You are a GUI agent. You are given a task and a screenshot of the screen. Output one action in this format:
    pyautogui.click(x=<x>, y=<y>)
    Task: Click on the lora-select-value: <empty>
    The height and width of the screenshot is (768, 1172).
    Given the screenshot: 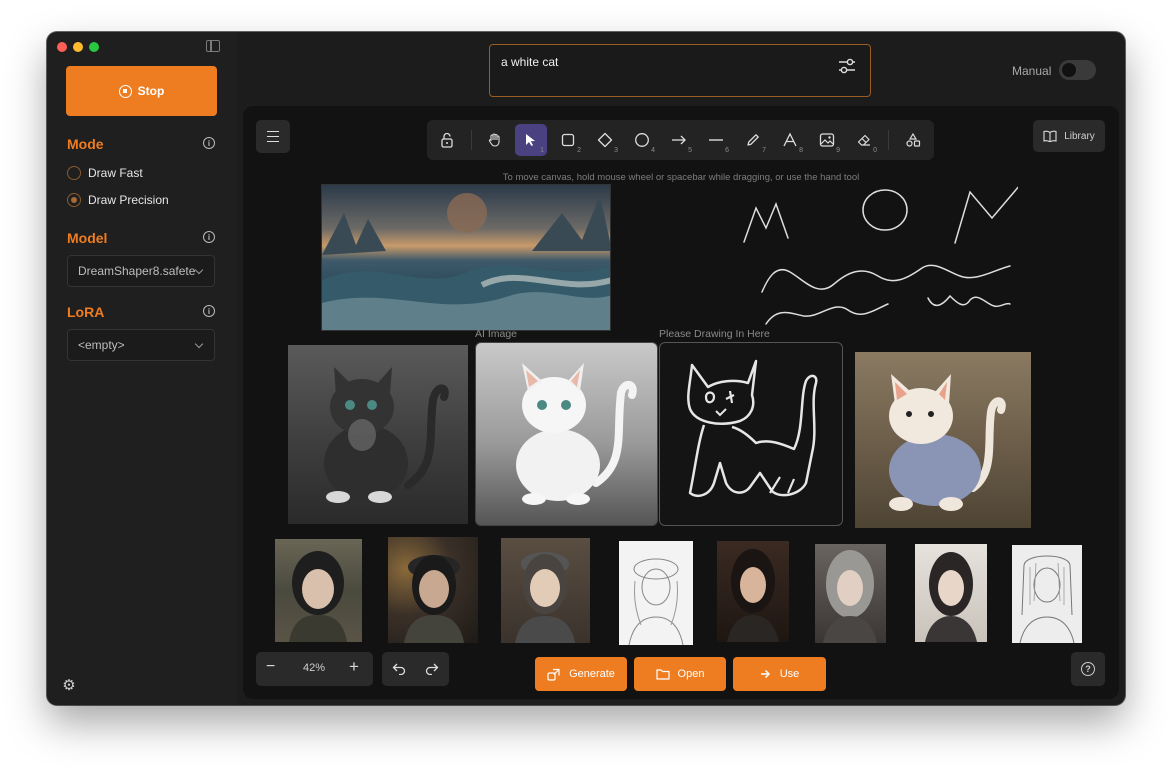 What is the action you would take?
    pyautogui.click(x=101, y=345)
    